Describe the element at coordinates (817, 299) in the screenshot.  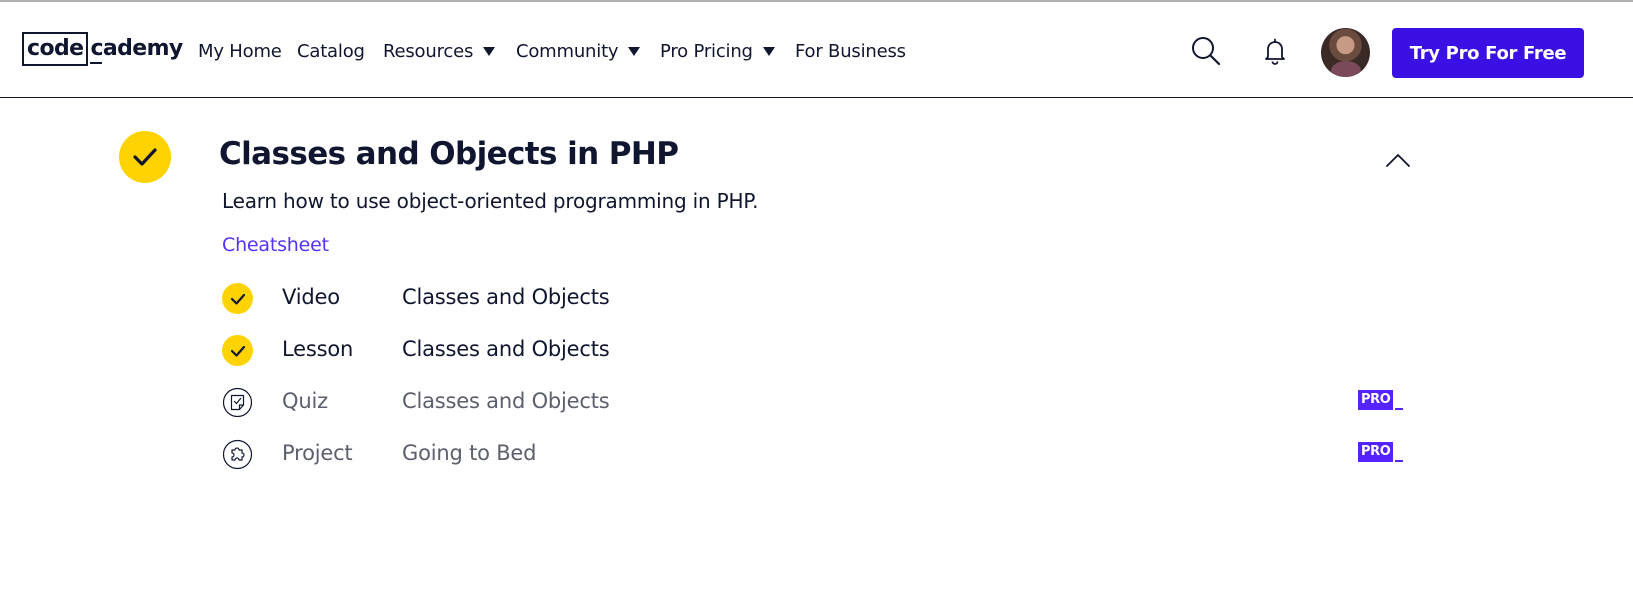
I see `list-item-video: Video Classes and Objects` at that location.